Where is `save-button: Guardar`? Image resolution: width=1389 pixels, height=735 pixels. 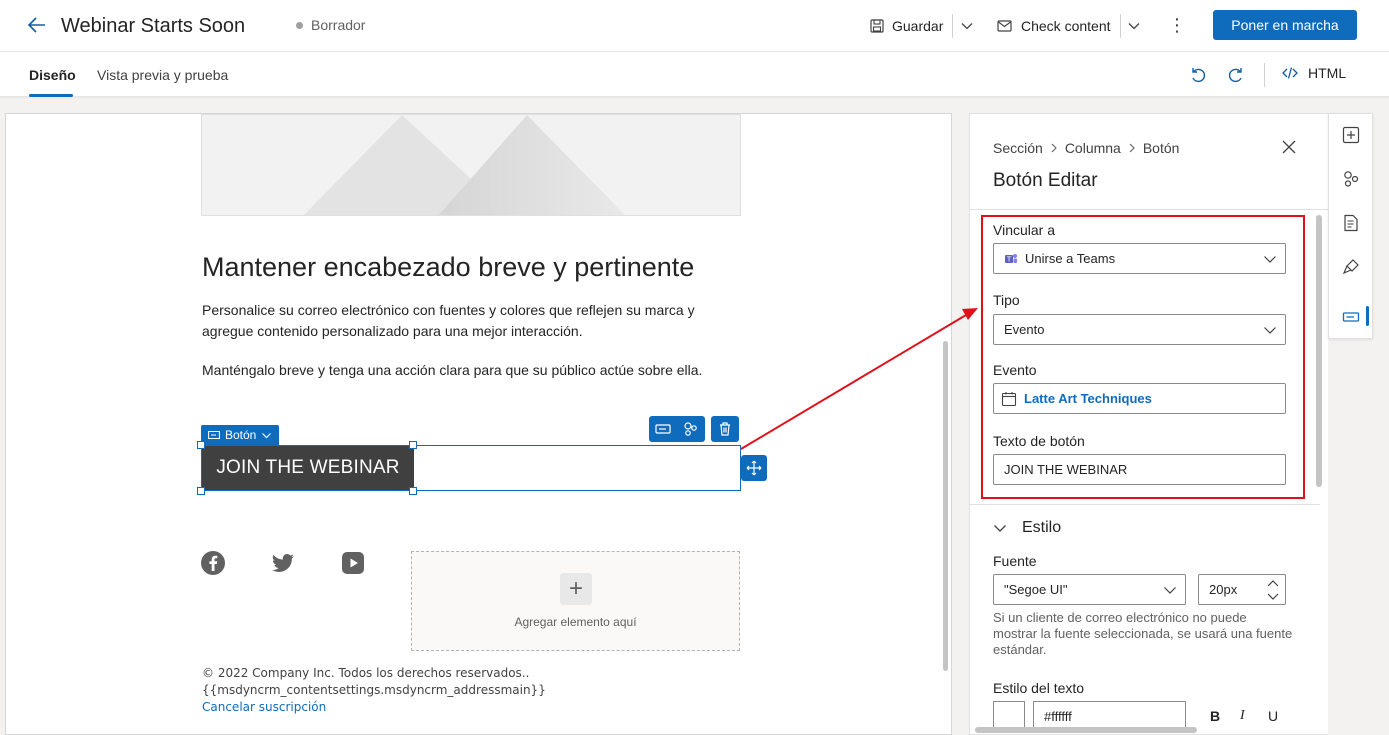 save-button: Guardar is located at coordinates (906, 26).